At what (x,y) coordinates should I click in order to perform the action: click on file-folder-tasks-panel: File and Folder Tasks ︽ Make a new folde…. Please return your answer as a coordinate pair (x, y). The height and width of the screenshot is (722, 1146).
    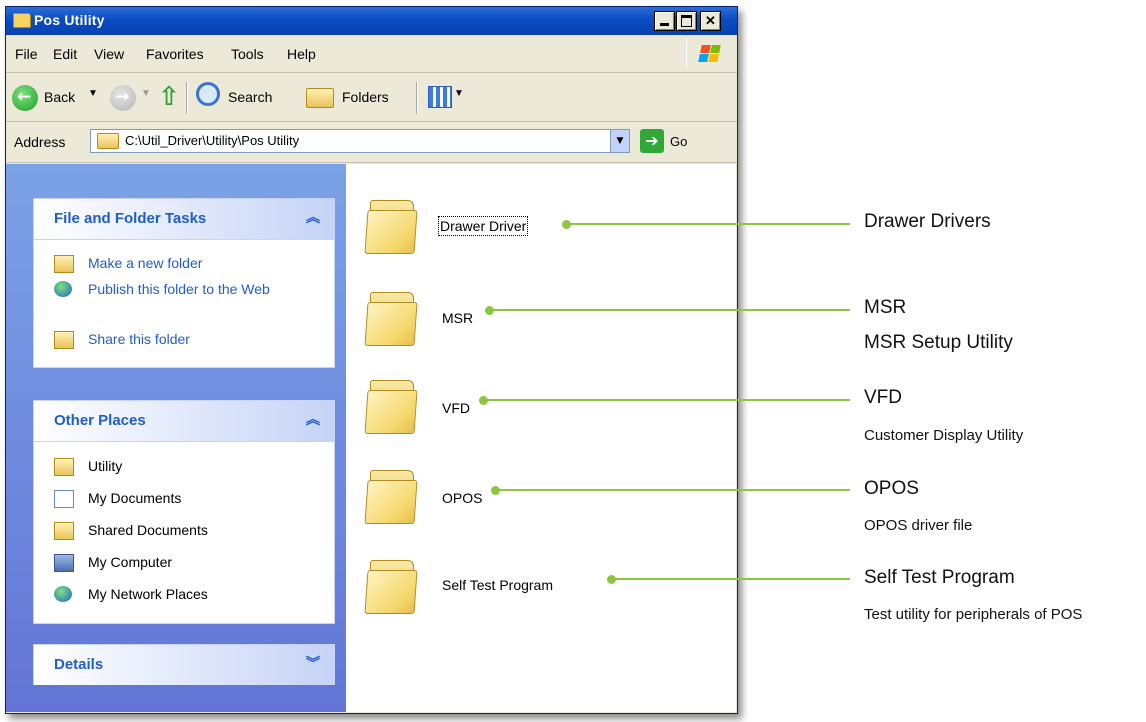
    Looking at the image, I should click on (184, 283).